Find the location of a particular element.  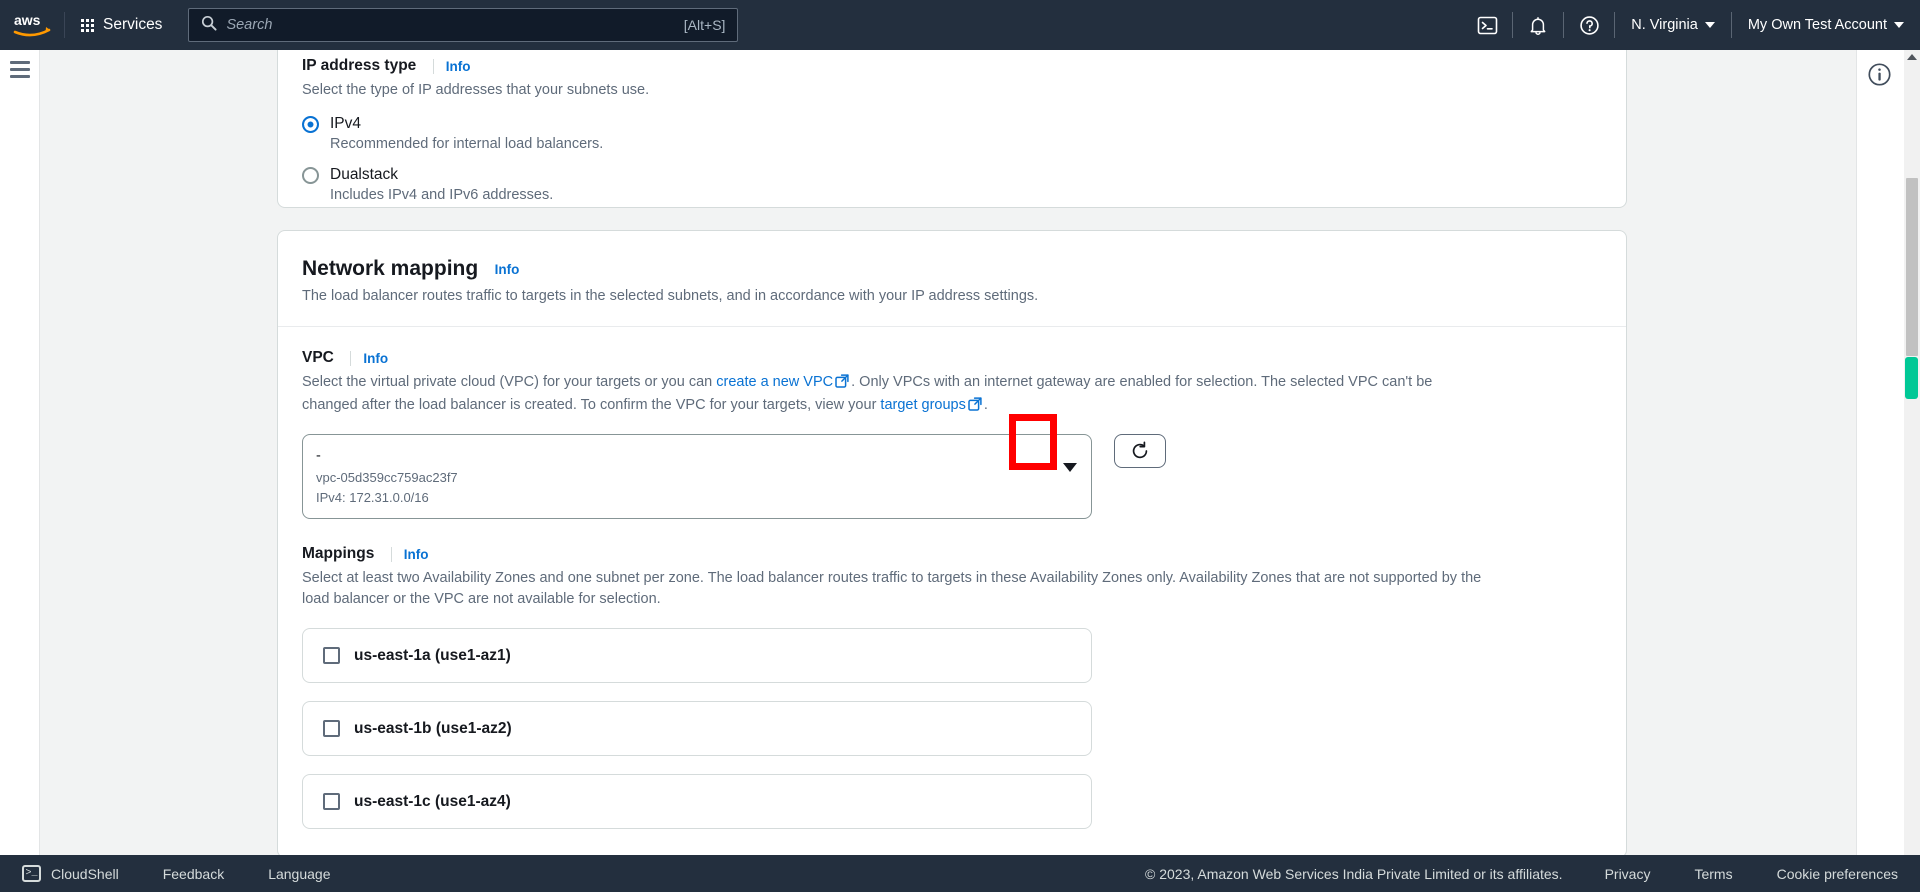

scrollbar-position-marker is located at coordinates (1911, 378).